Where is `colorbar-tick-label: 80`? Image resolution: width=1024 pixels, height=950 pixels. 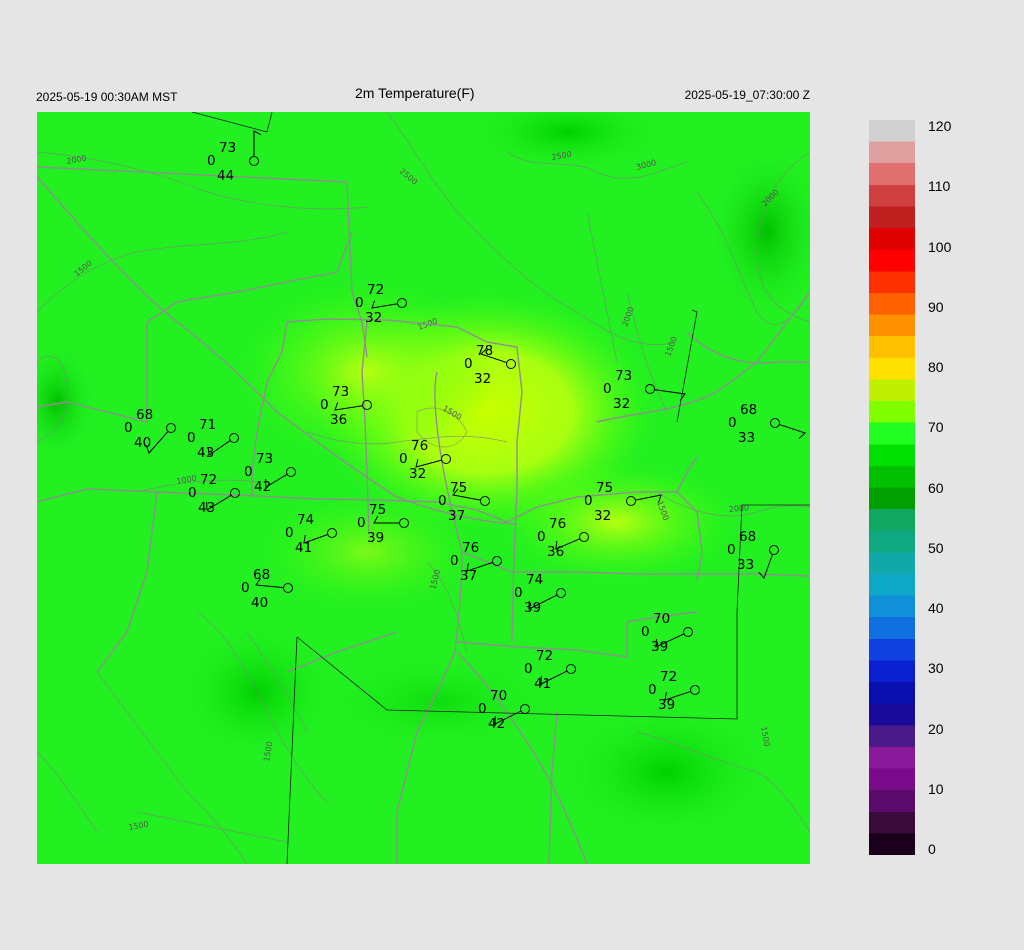 colorbar-tick-label: 80 is located at coordinates (936, 367).